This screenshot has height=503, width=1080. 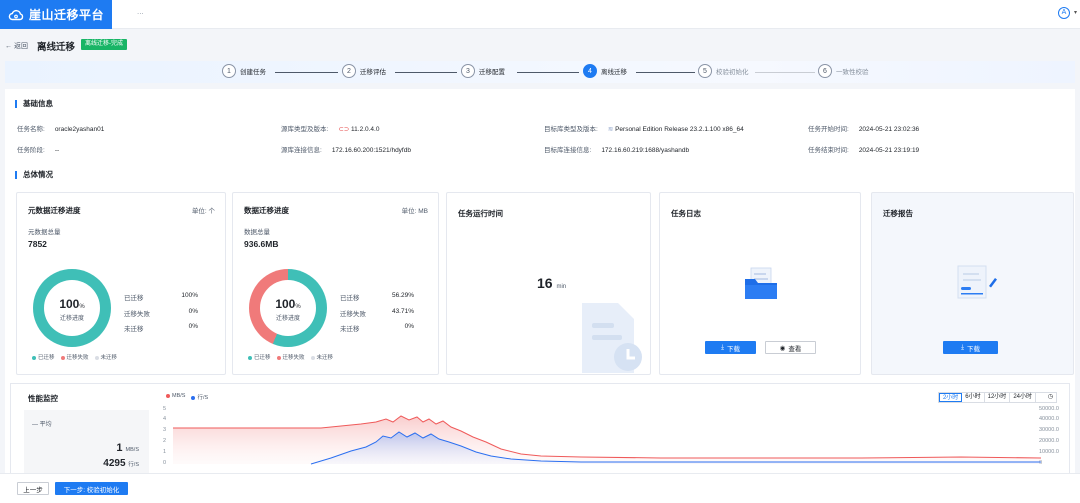 What do you see at coordinates (203, 398) in the screenshot?
I see `legend-label: 行/S` at bounding box center [203, 398].